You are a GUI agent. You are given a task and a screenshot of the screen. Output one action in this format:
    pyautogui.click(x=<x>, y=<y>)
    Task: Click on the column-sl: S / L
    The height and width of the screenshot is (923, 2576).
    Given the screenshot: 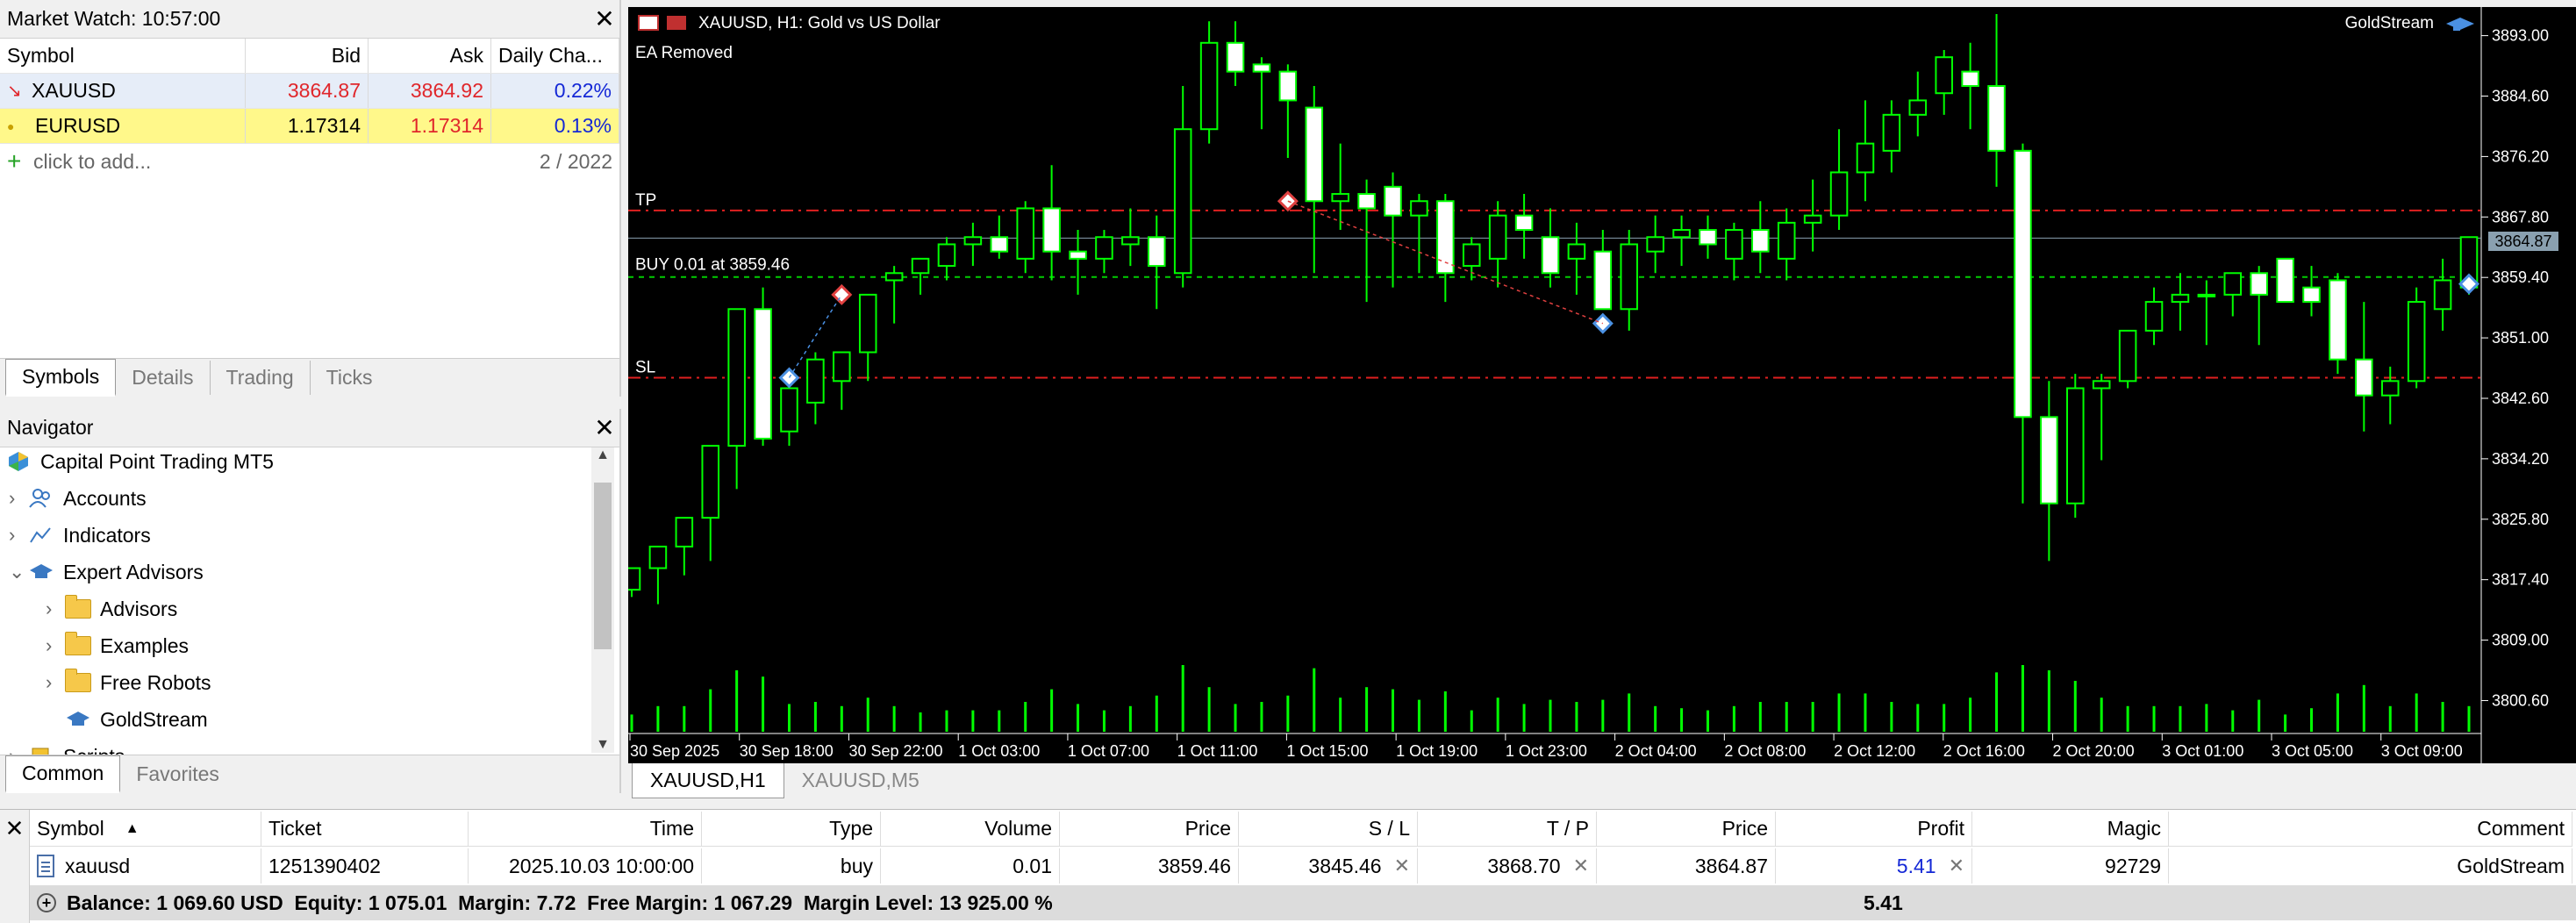 What is the action you would take?
    pyautogui.click(x=1328, y=829)
    